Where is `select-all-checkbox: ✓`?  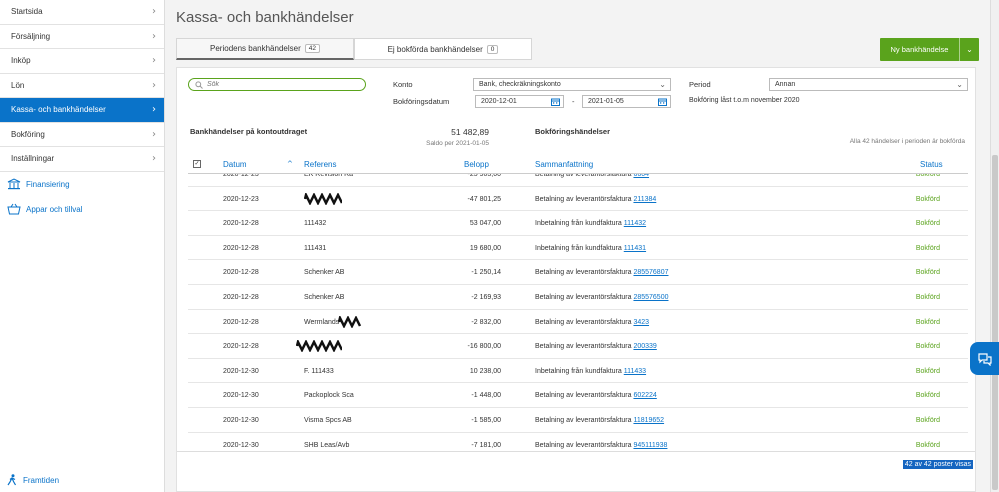 select-all-checkbox: ✓ is located at coordinates (197, 164).